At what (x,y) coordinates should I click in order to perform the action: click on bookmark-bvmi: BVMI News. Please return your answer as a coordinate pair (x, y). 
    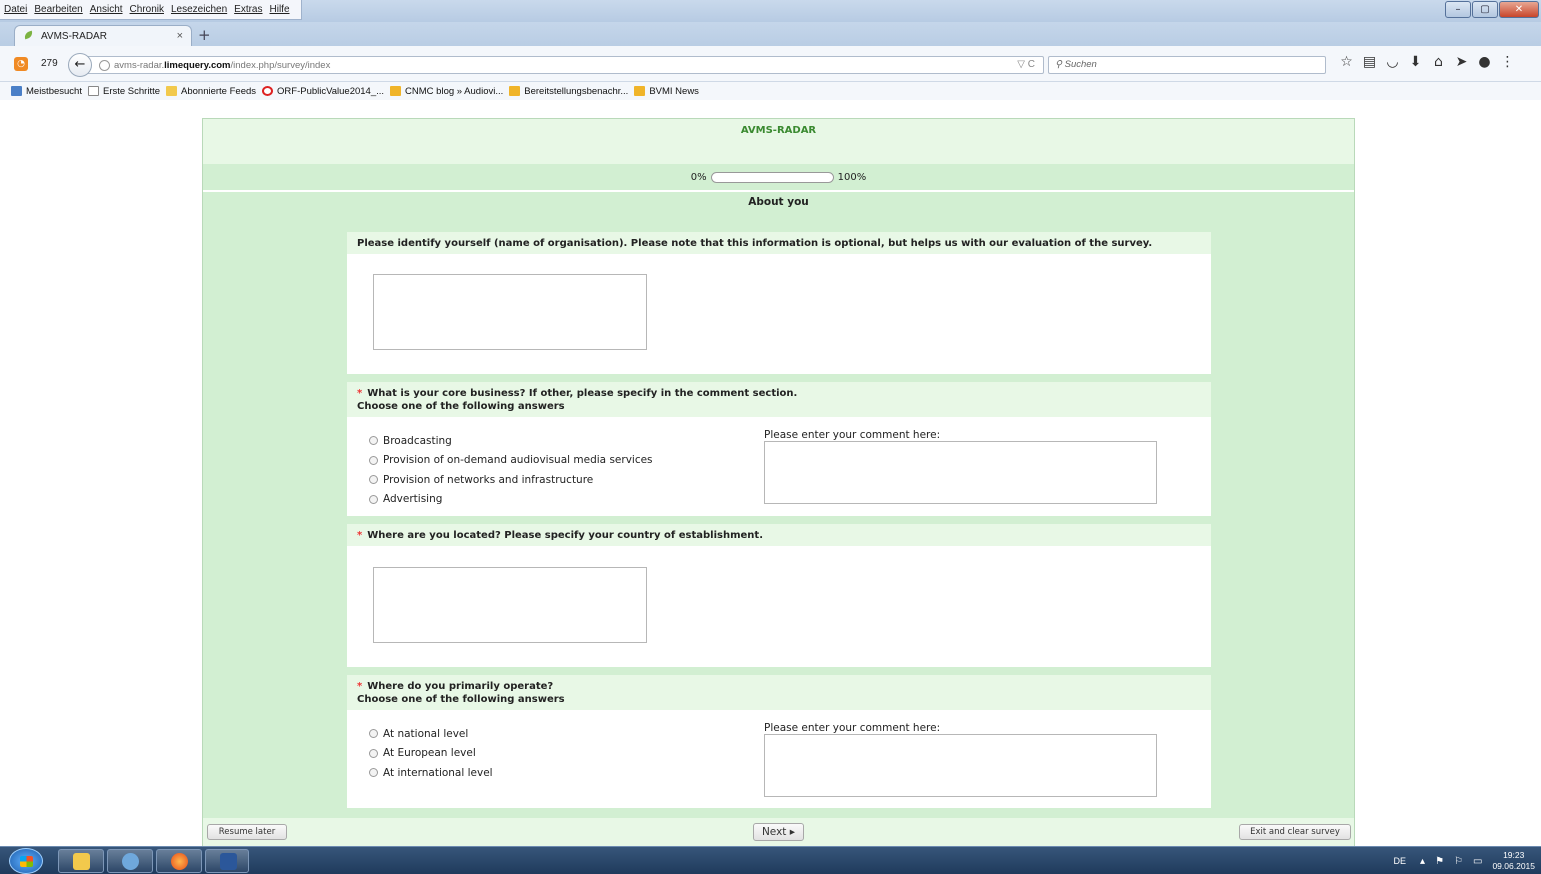
    Looking at the image, I should click on (666, 91).